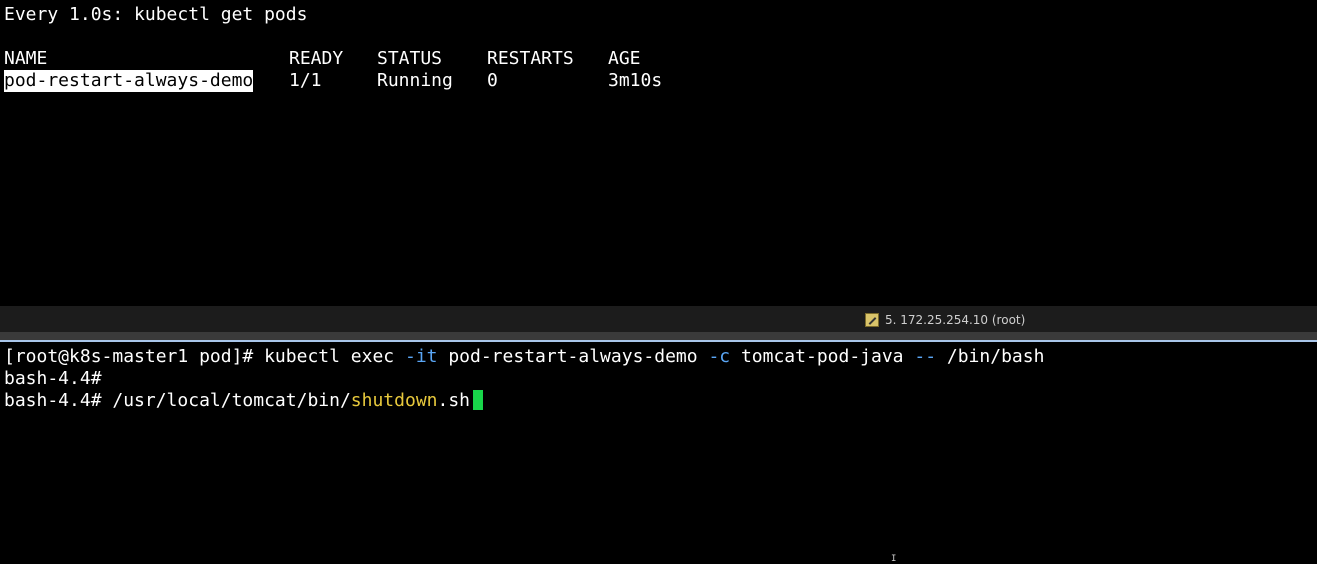 The image size is (1317, 564). What do you see at coordinates (822, 356) in the screenshot?
I see `command-text: tomcat-pod-java` at bounding box center [822, 356].